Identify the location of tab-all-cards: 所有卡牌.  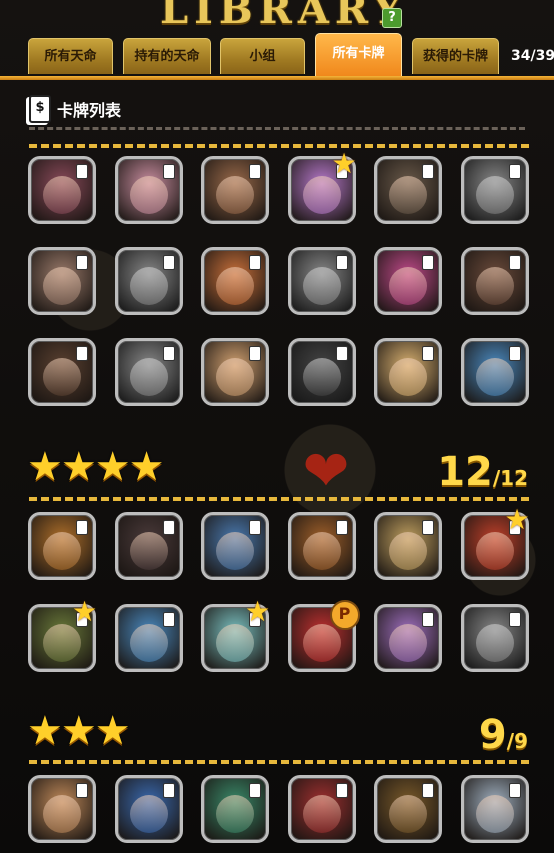
(358, 54).